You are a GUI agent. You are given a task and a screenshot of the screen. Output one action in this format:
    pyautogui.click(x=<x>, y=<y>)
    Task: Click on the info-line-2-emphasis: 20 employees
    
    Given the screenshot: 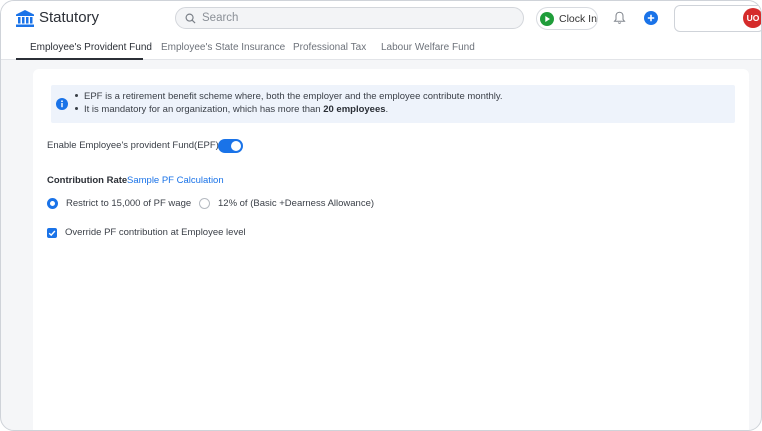 What is the action you would take?
    pyautogui.click(x=354, y=109)
    